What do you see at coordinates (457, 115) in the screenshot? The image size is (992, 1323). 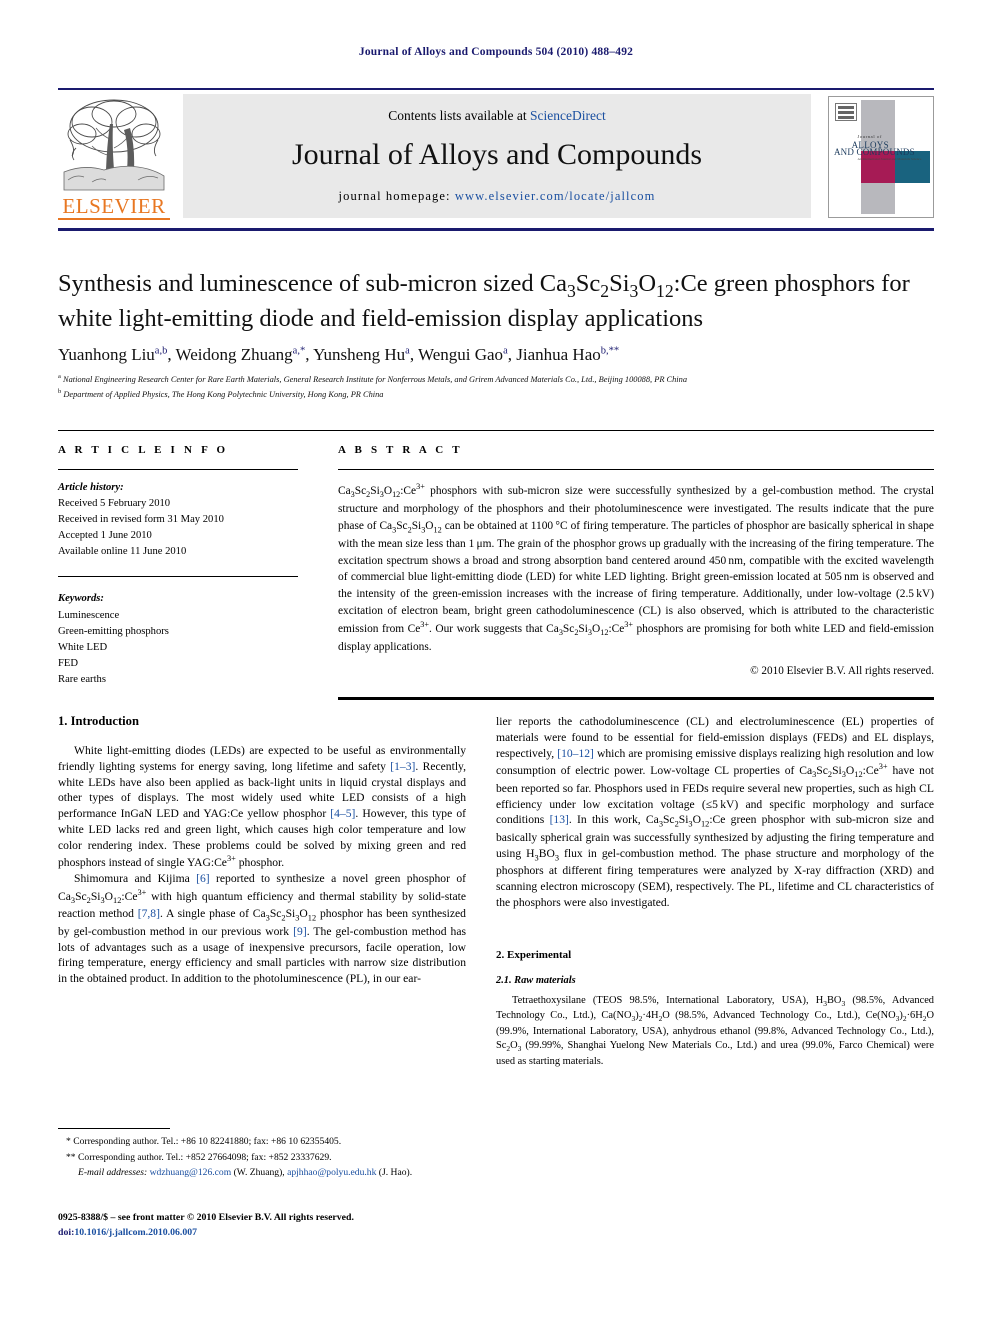 I see `contents-label: Contents lists available at` at bounding box center [457, 115].